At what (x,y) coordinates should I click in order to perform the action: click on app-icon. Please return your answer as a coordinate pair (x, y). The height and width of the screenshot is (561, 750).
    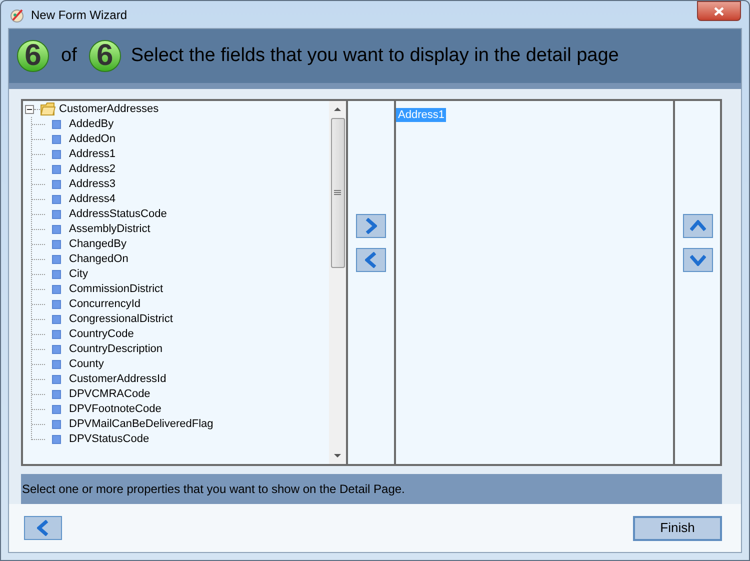
    Looking at the image, I should click on (17, 14).